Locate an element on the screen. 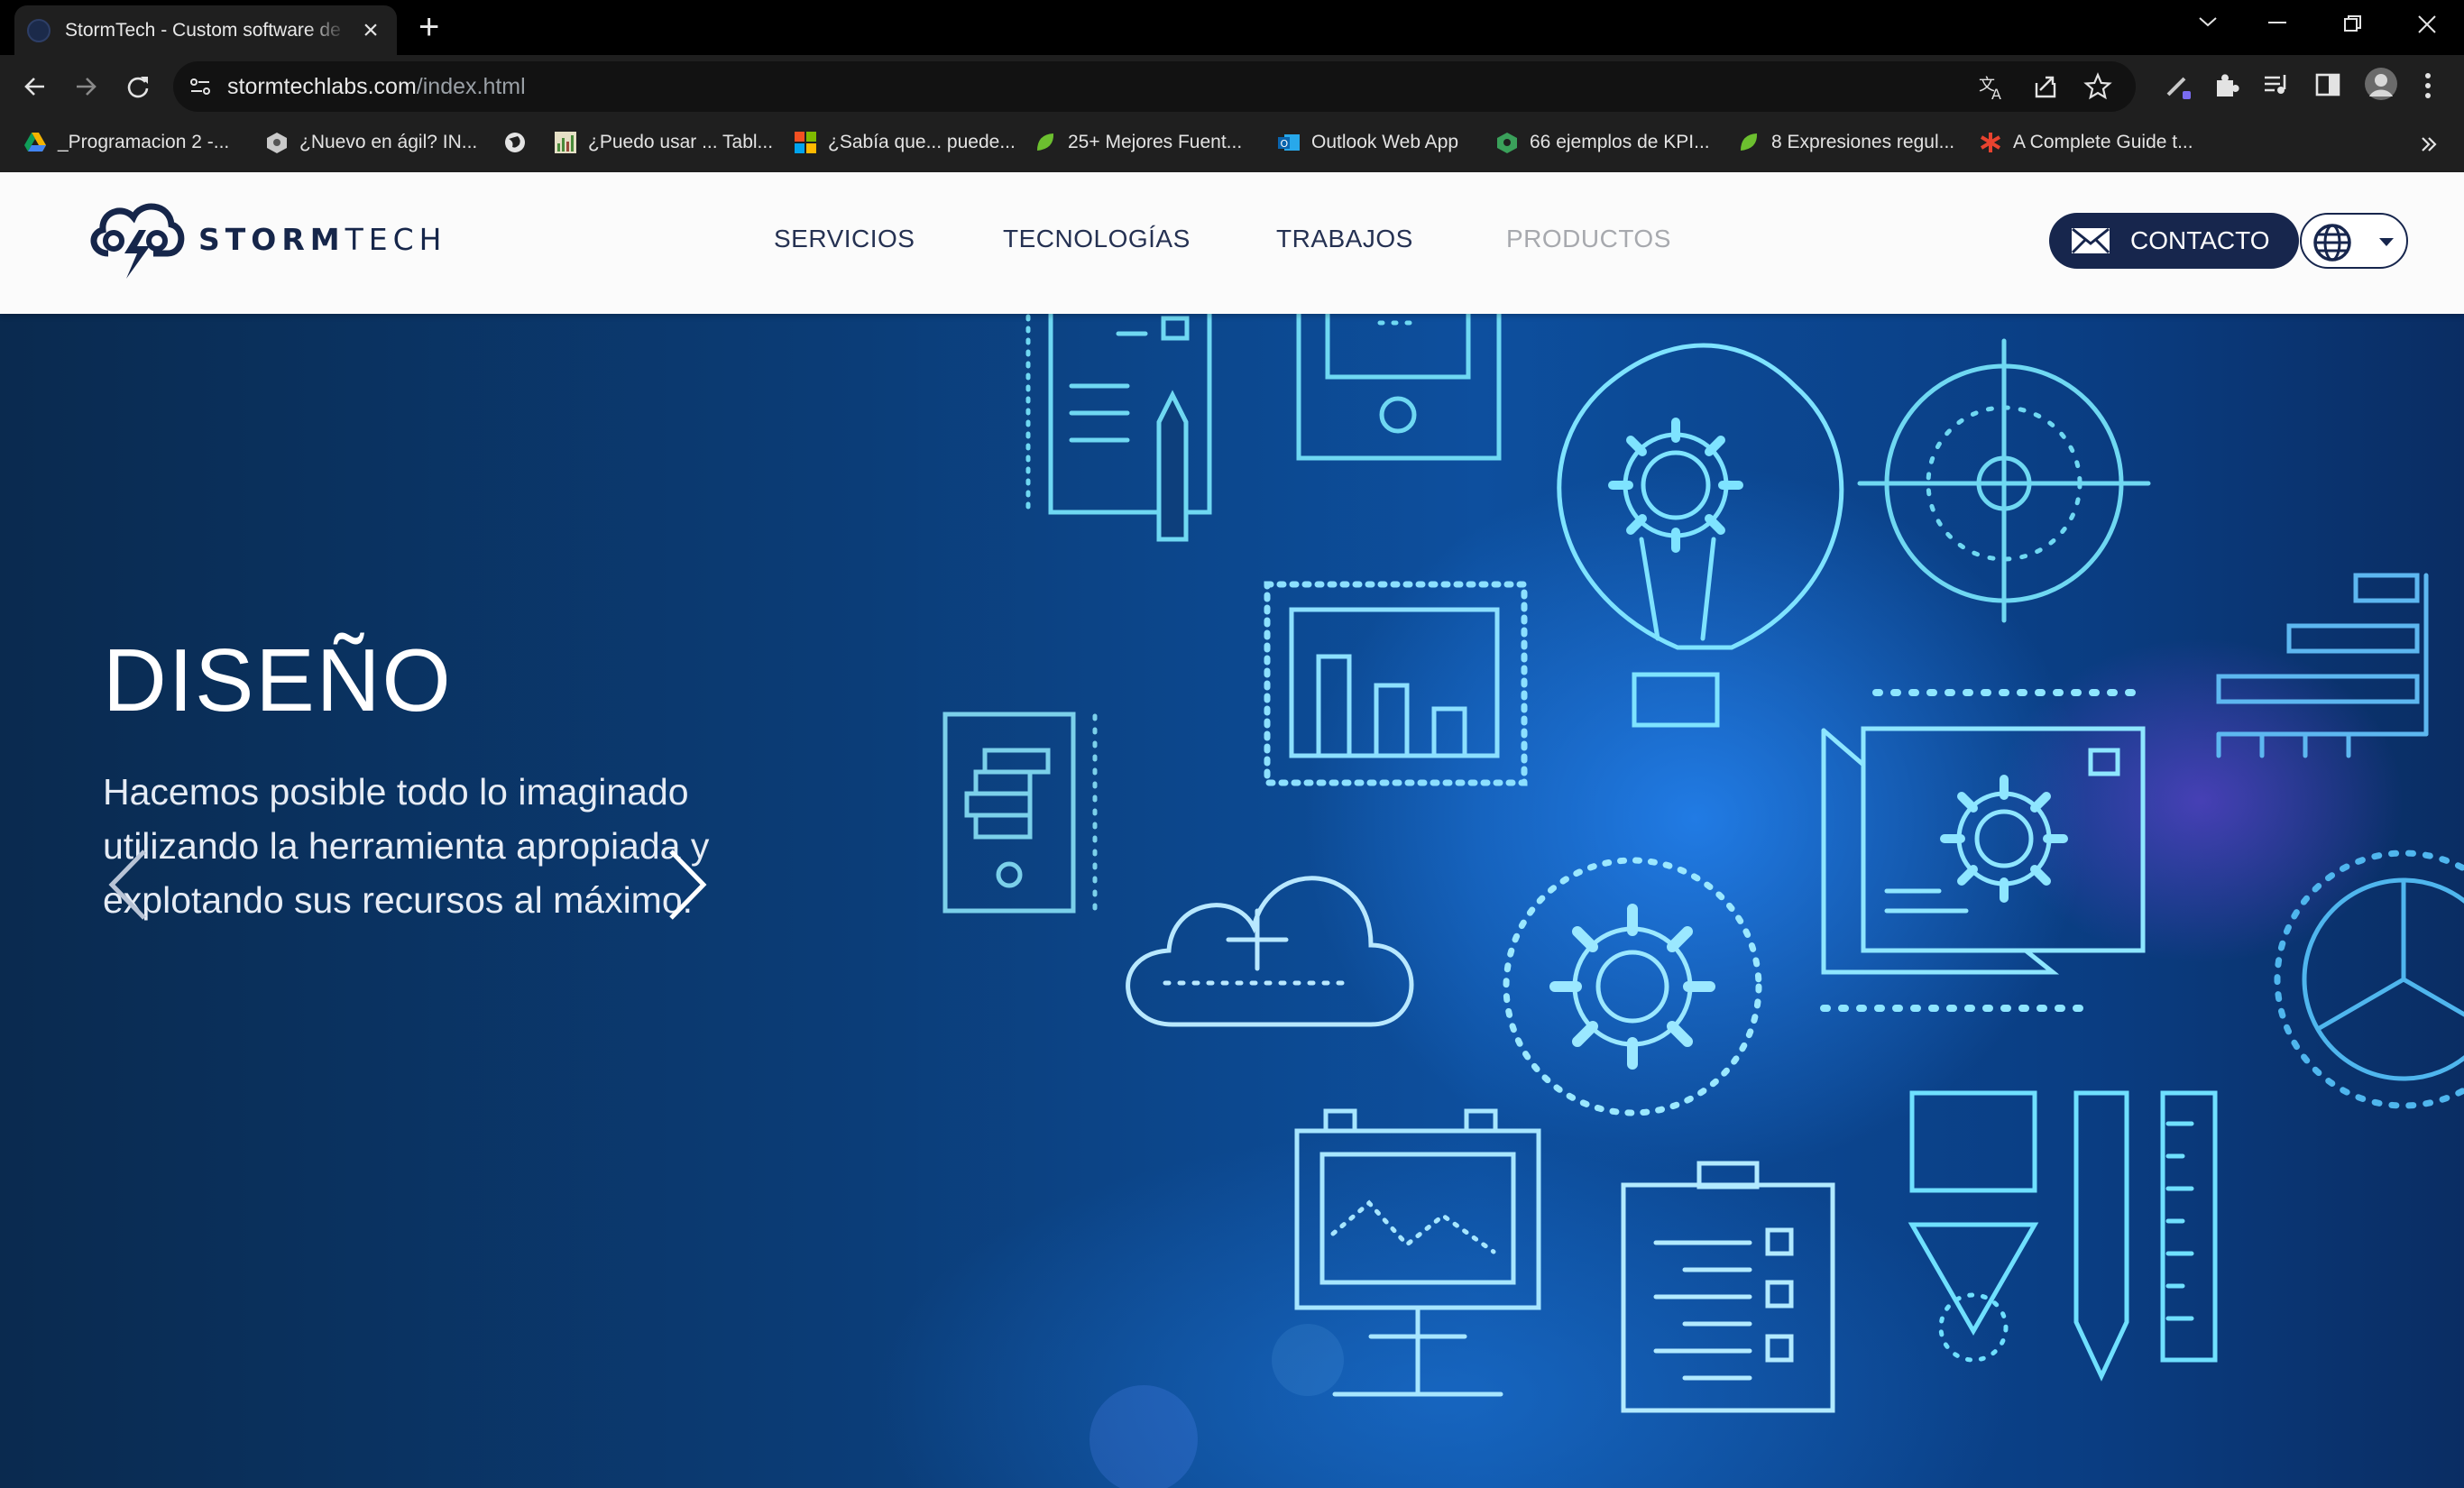  site-favicon-icon is located at coordinates (39, 30).